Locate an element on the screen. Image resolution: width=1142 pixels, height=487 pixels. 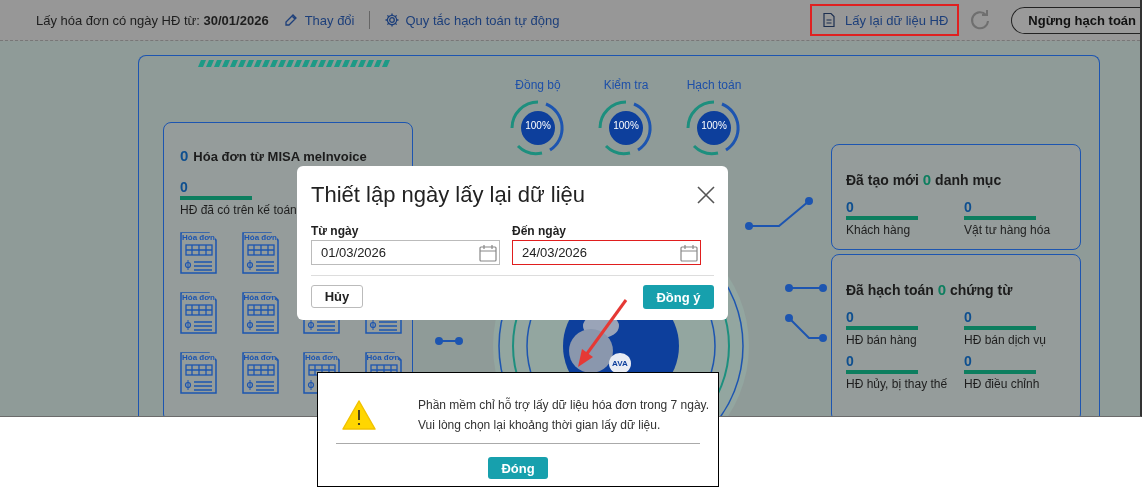
warning-message: Vui lòng chọn lại khoảng thời gian lấy dữ liệu. is located at coordinates (540, 425).